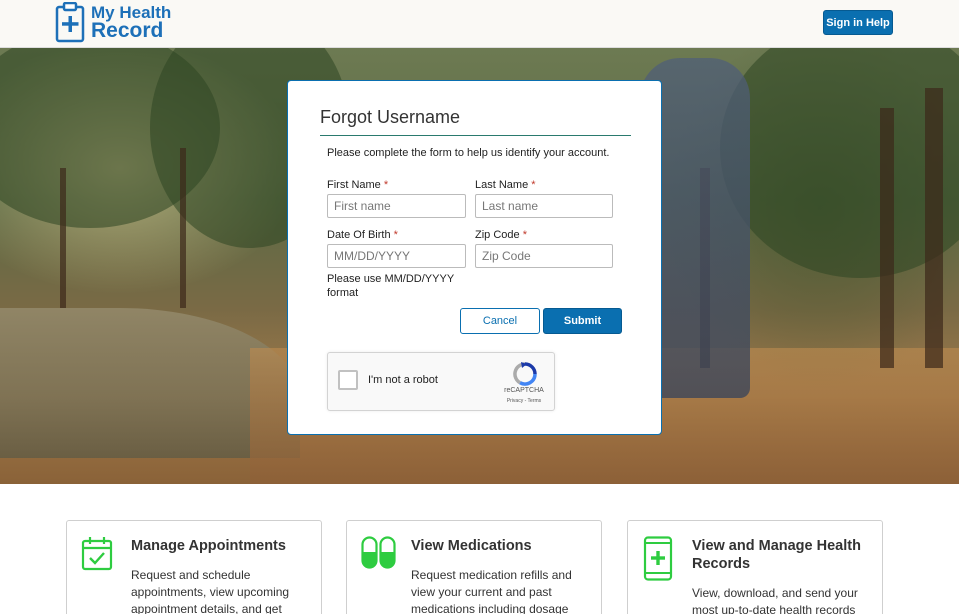 The width and height of the screenshot is (959, 614). I want to click on calendar-check-icon, so click(98, 558).